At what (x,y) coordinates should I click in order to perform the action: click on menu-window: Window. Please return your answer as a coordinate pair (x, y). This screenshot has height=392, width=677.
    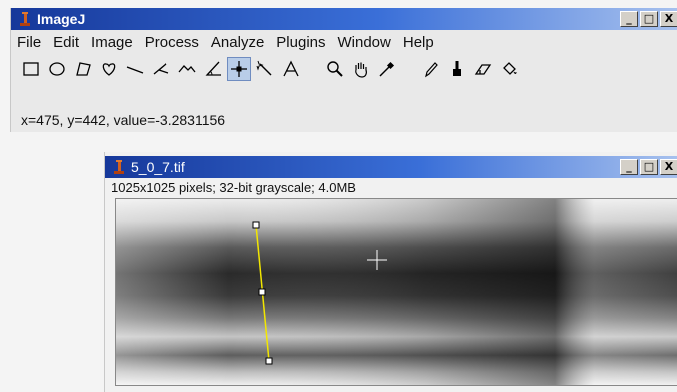
    Looking at the image, I should click on (364, 42).